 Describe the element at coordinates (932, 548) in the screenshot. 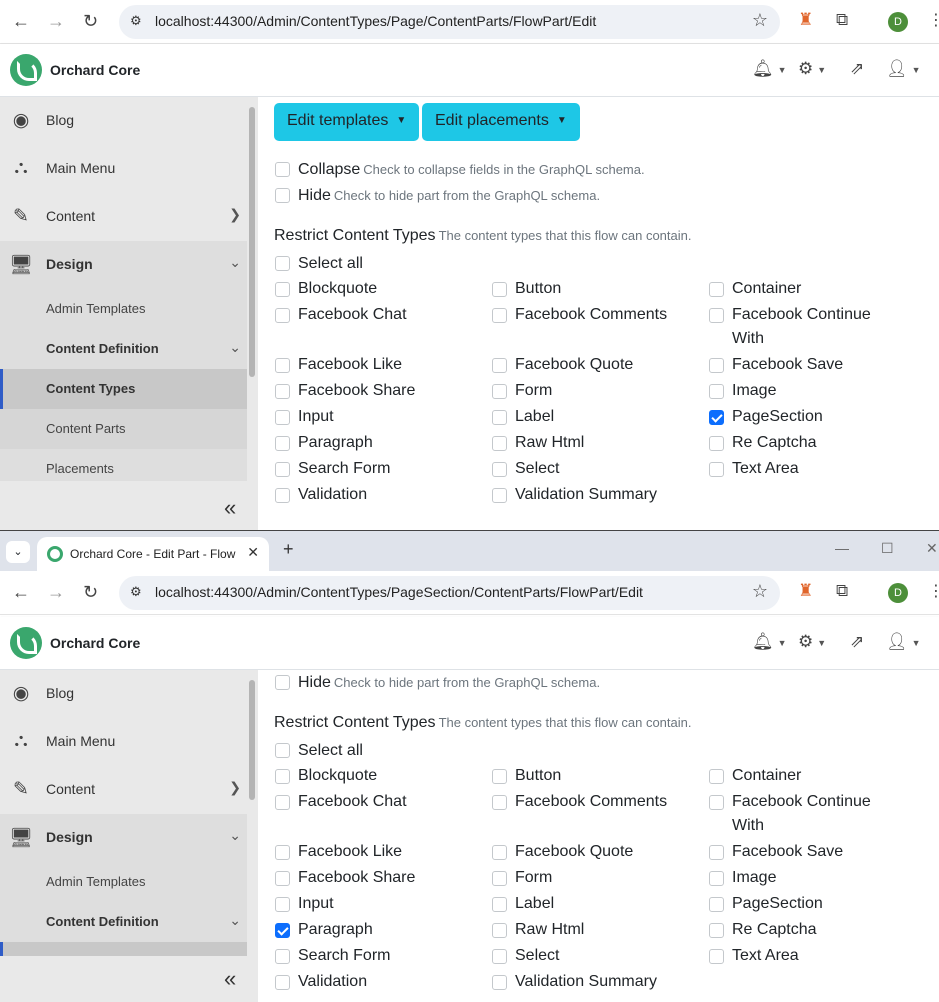

I see `close-window-icon: ✕` at that location.